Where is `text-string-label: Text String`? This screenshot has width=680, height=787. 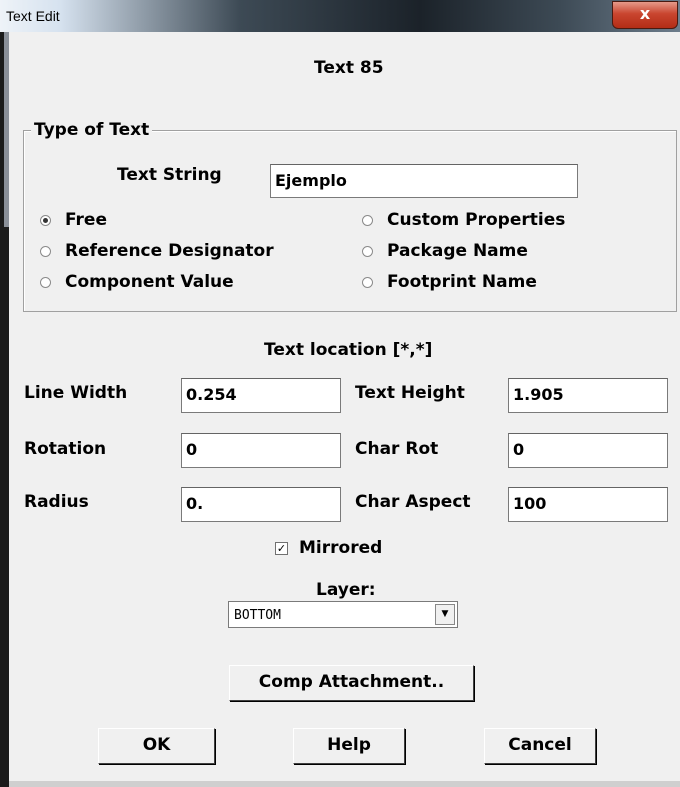 text-string-label: Text String is located at coordinates (169, 175).